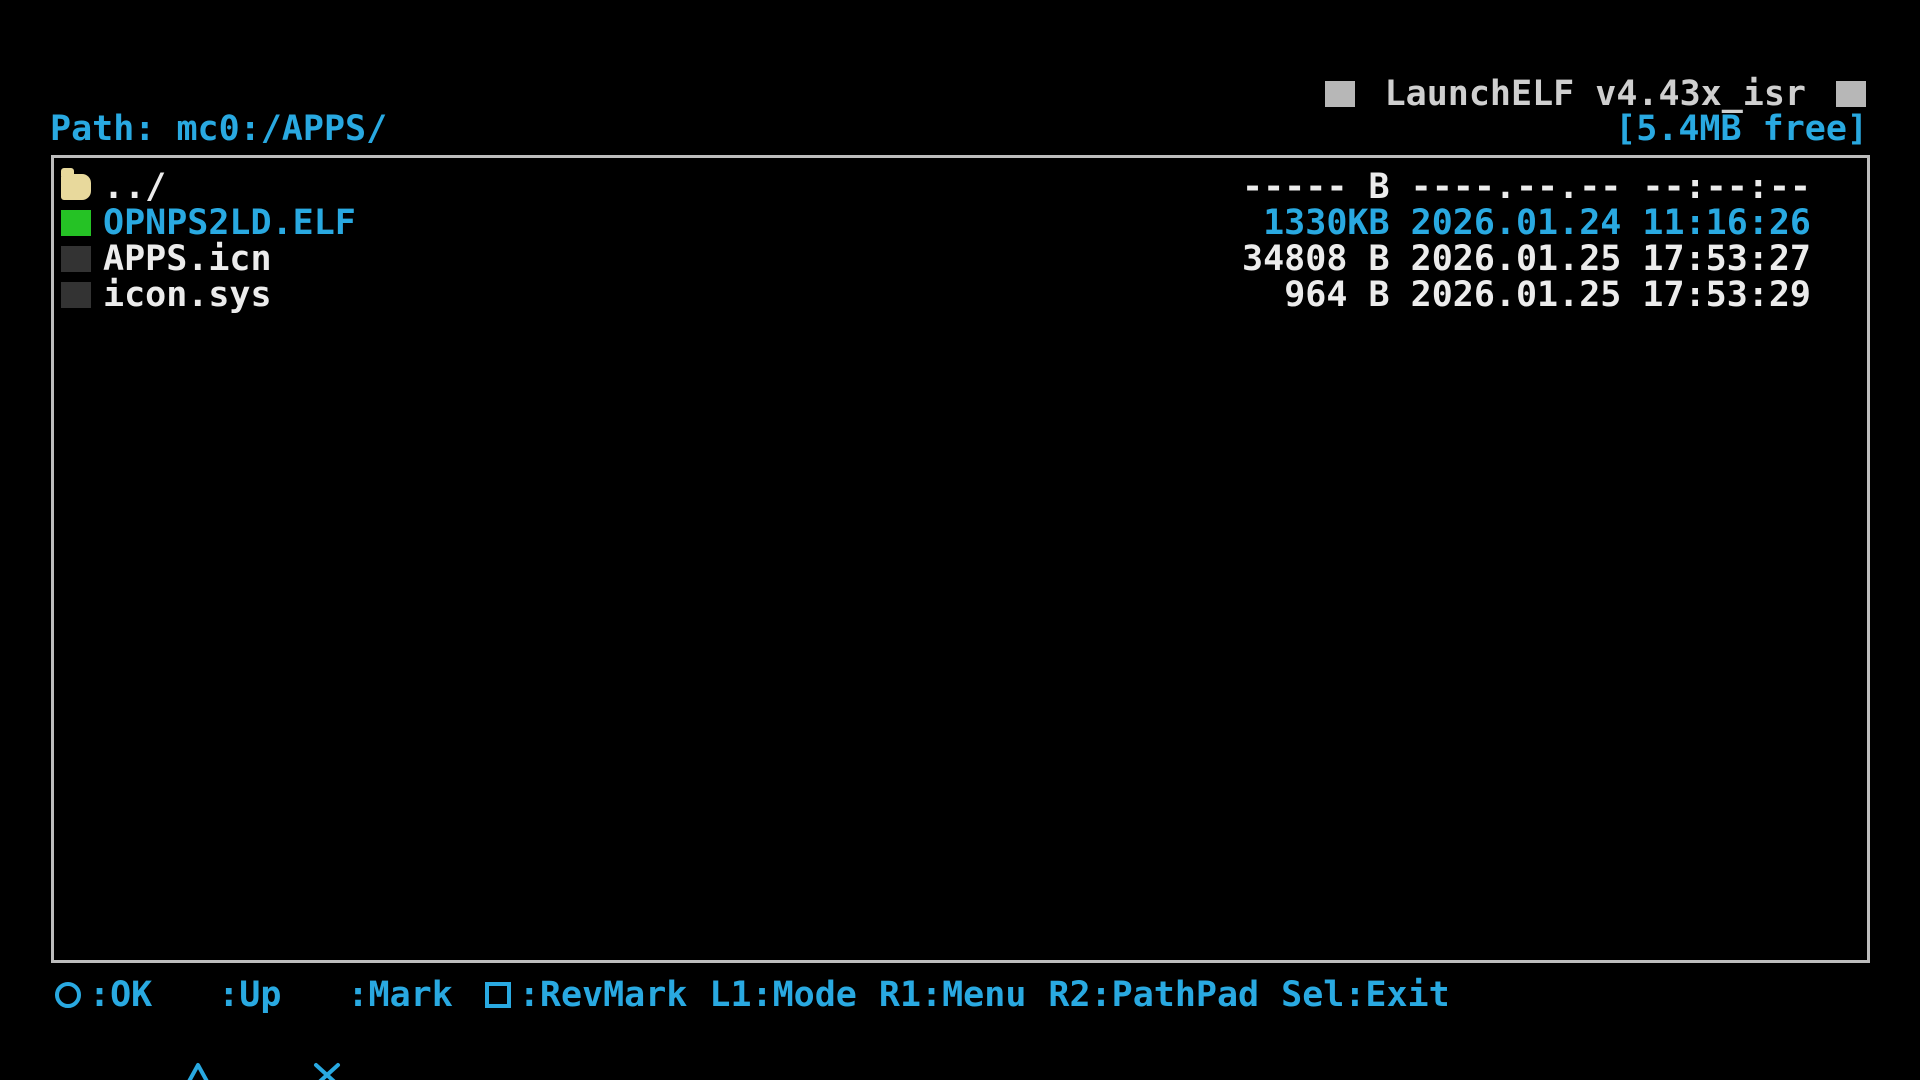  Describe the element at coordinates (1326, 223) in the screenshot. I see `file-size: 1330KB` at that location.